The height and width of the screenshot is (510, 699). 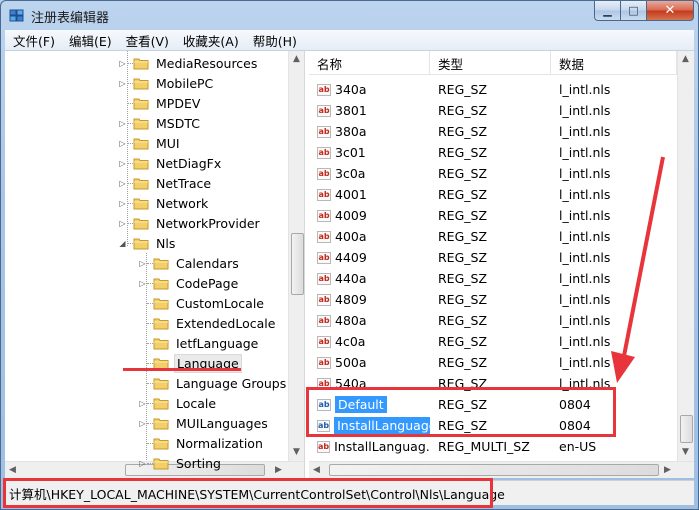 I want to click on menu-favorites: 收藏夹(A), so click(x=210, y=40).